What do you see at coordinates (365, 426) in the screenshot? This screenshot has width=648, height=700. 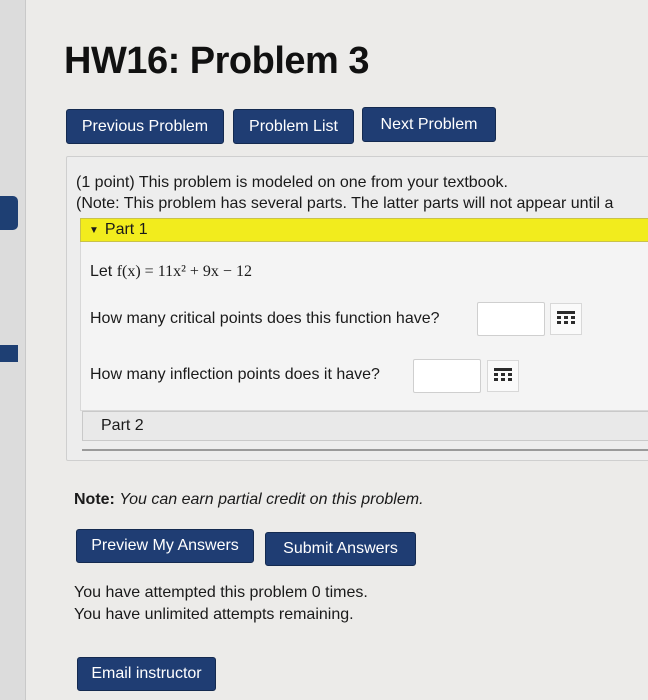 I see `part2-header: Part 2` at bounding box center [365, 426].